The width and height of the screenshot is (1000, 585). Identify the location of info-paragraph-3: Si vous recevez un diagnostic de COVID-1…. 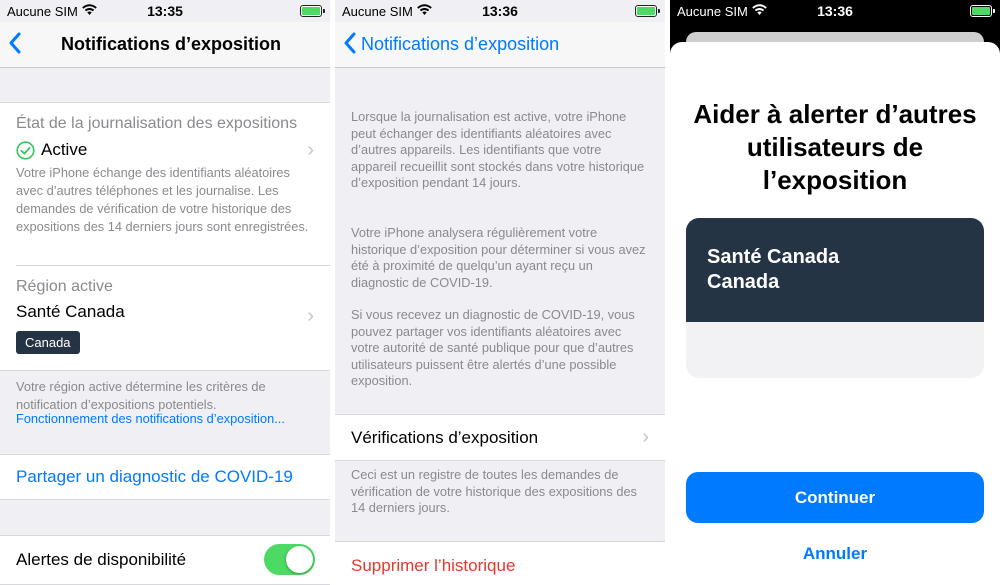
(493, 347).